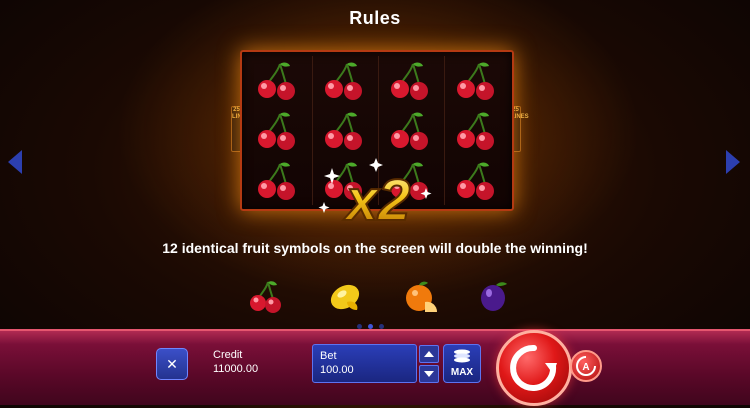 The height and width of the screenshot is (408, 750). I want to click on svg-text: A, so click(585, 367).